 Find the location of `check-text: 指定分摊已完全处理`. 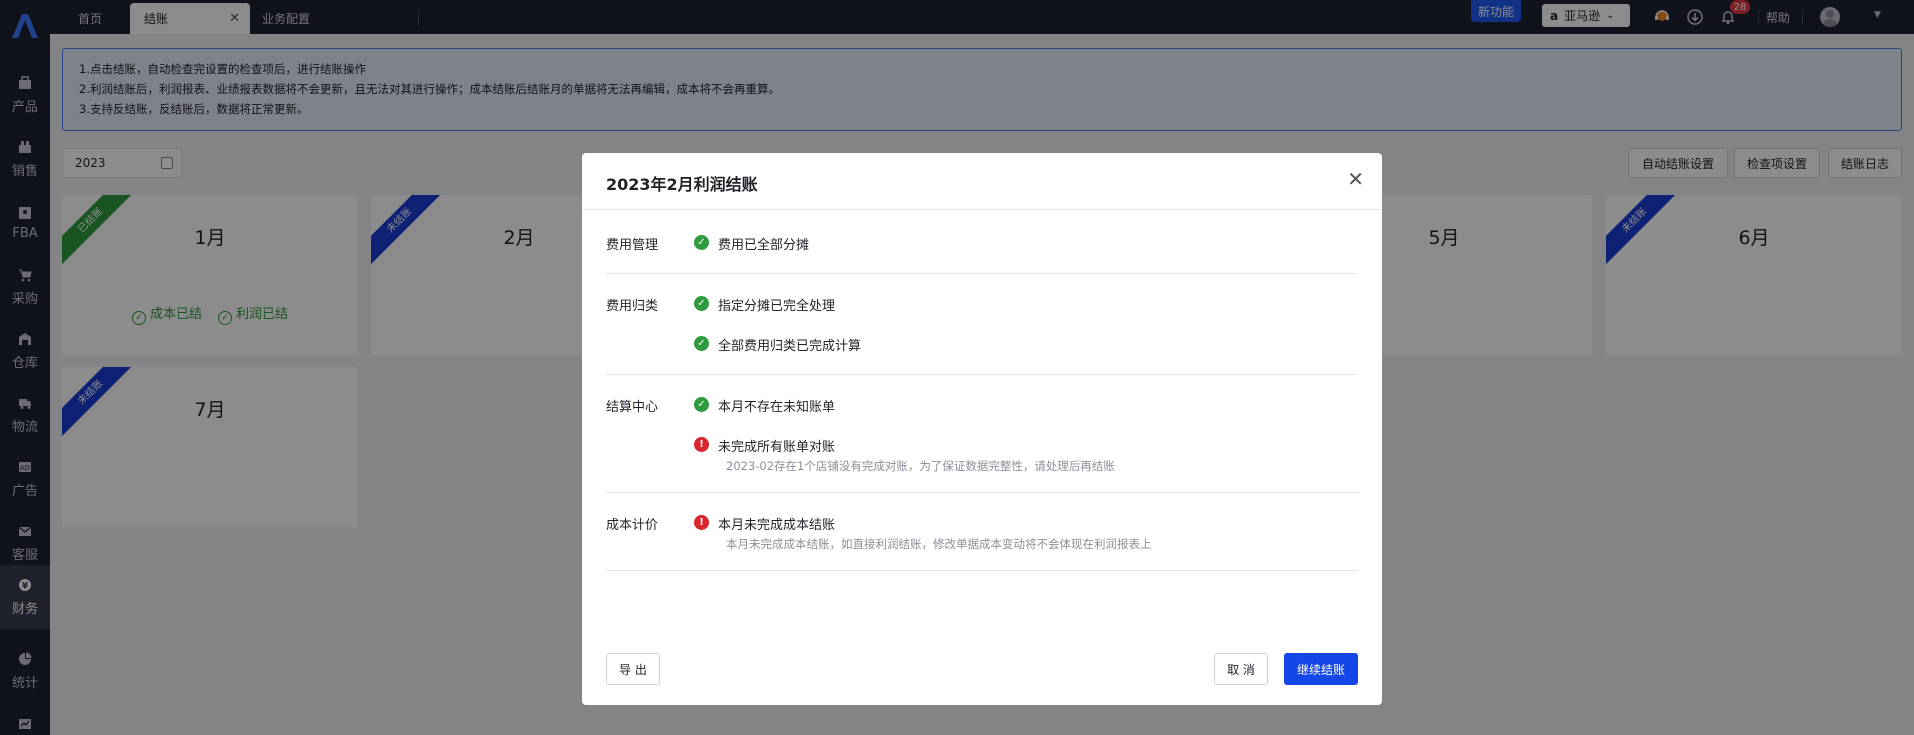

check-text: 指定分摊已完全处理 is located at coordinates (777, 306).